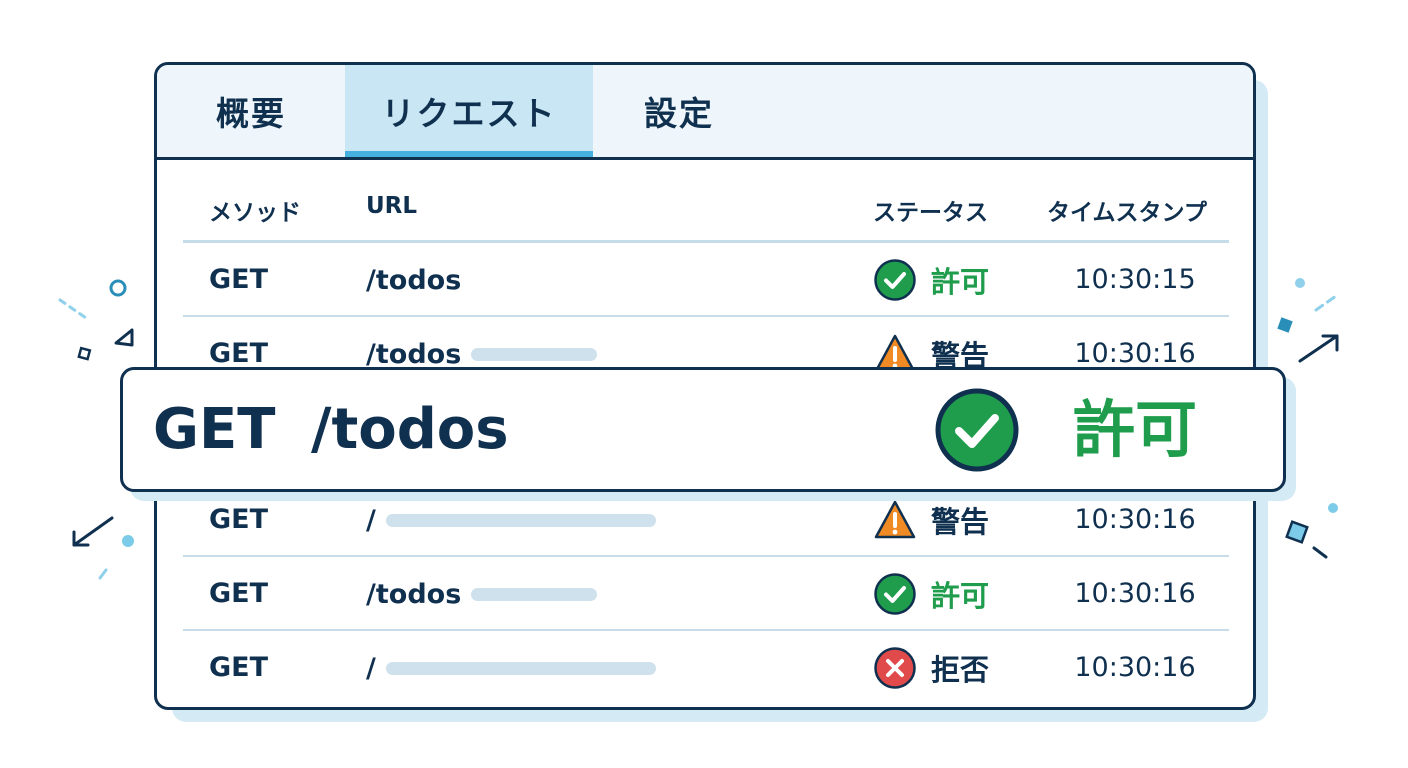  What do you see at coordinates (895, 520) in the screenshot?
I see `warning-triangle-icon` at bounding box center [895, 520].